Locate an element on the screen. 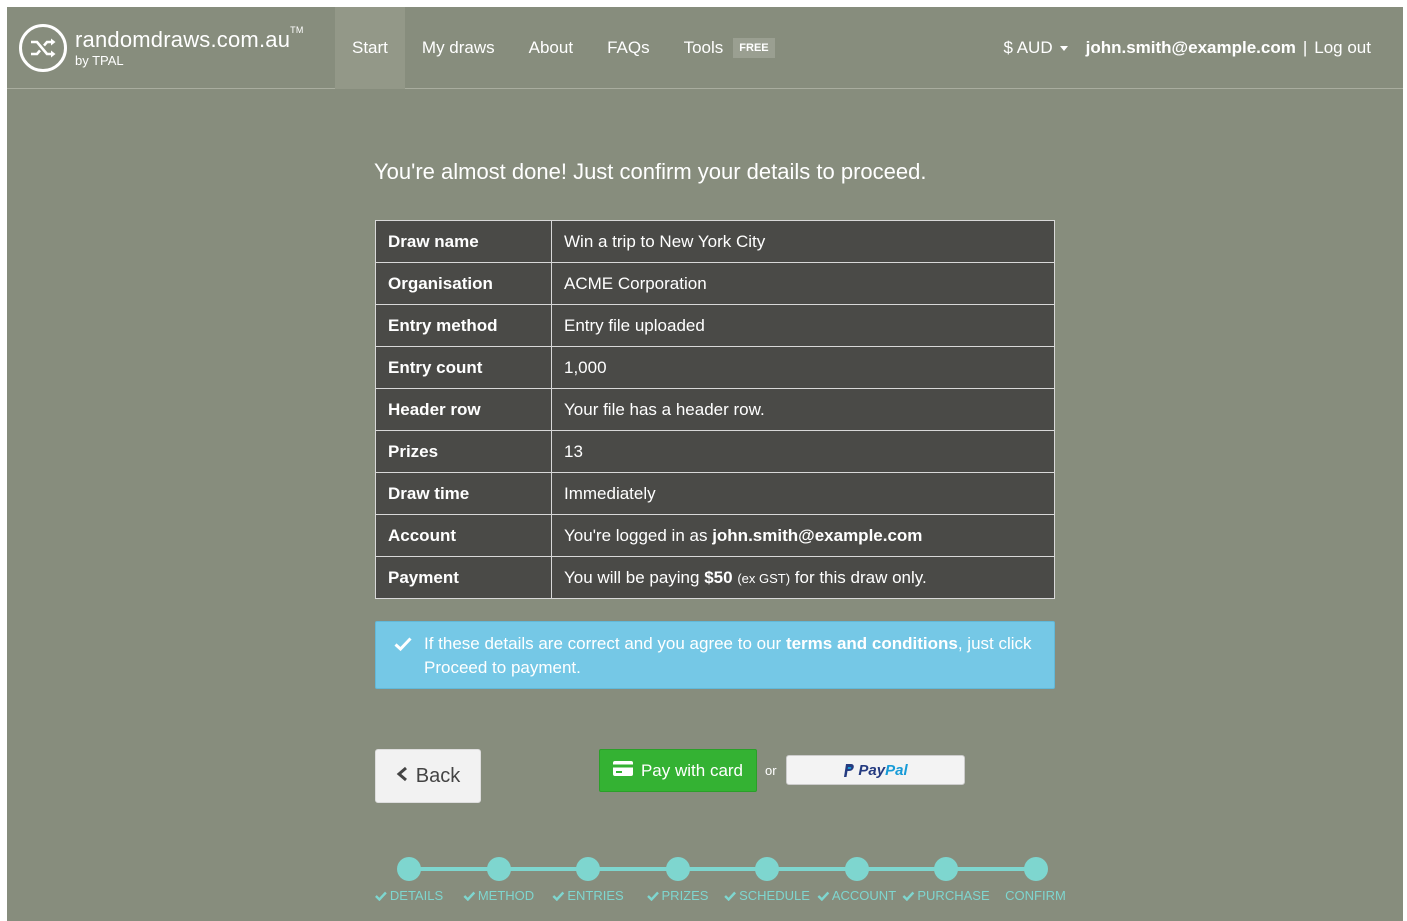 The image size is (1407, 921). payment-tax: (ex GST) is located at coordinates (764, 578).